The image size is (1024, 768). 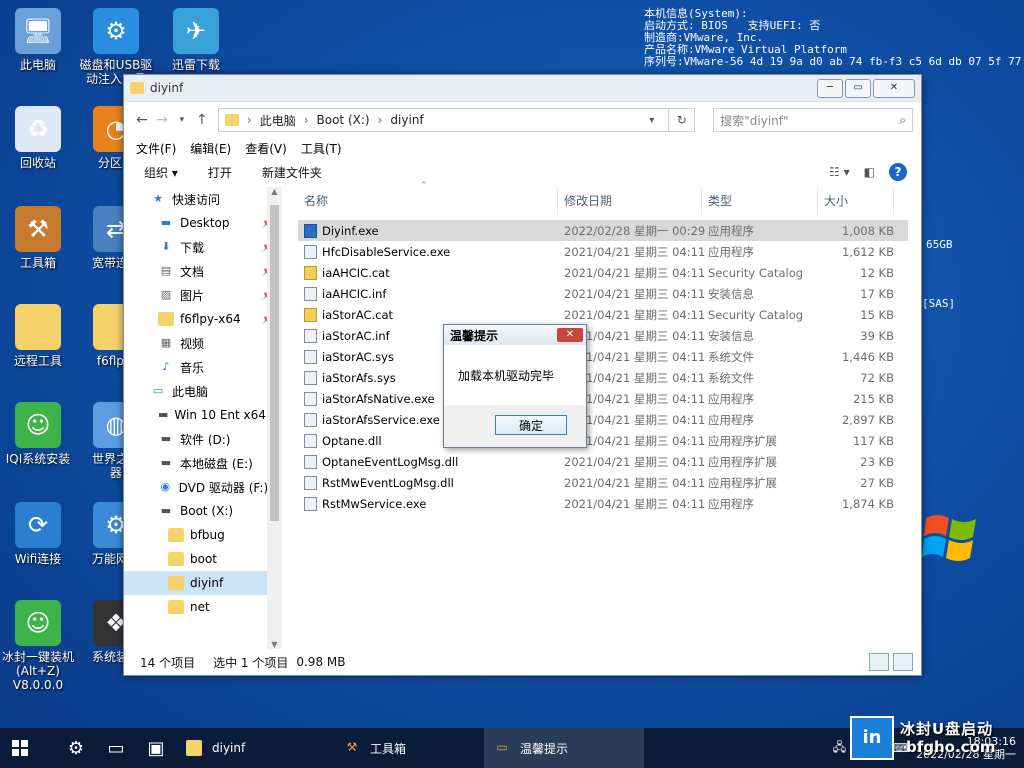 I want to click on command-prompt-icon: ▭, so click(x=116, y=748).